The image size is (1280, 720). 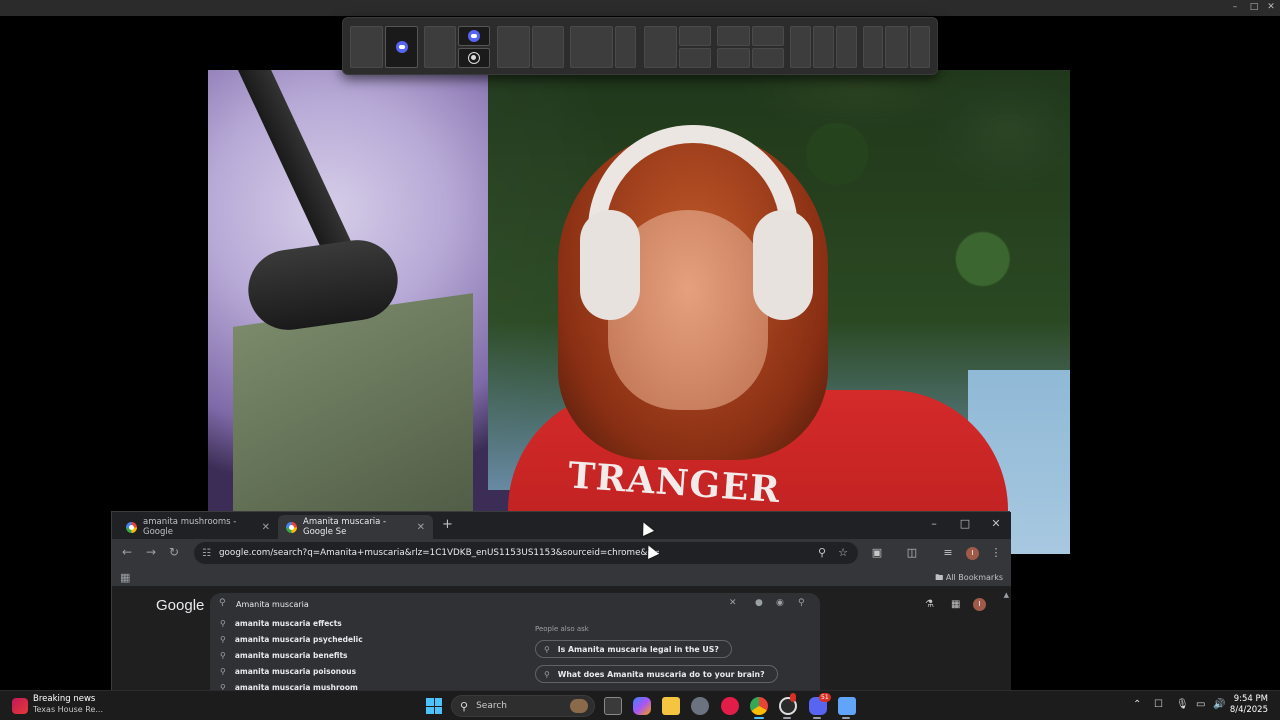 I want to click on search-submit-icon: ⚲, so click(x=801, y=603).